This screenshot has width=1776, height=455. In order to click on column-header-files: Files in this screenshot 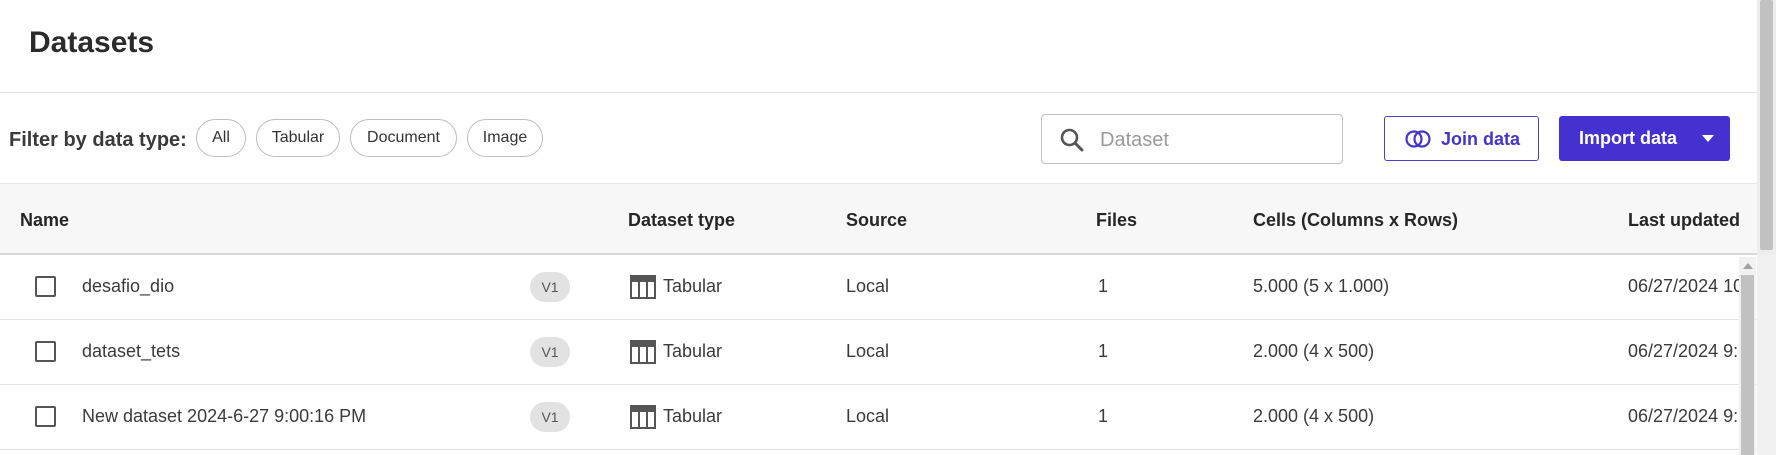, I will do `click(1116, 220)`.